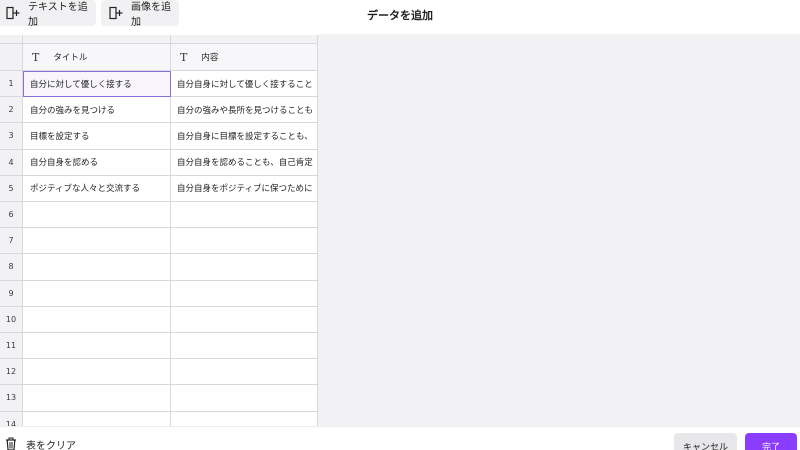  I want to click on table-row: 12, so click(159, 372).